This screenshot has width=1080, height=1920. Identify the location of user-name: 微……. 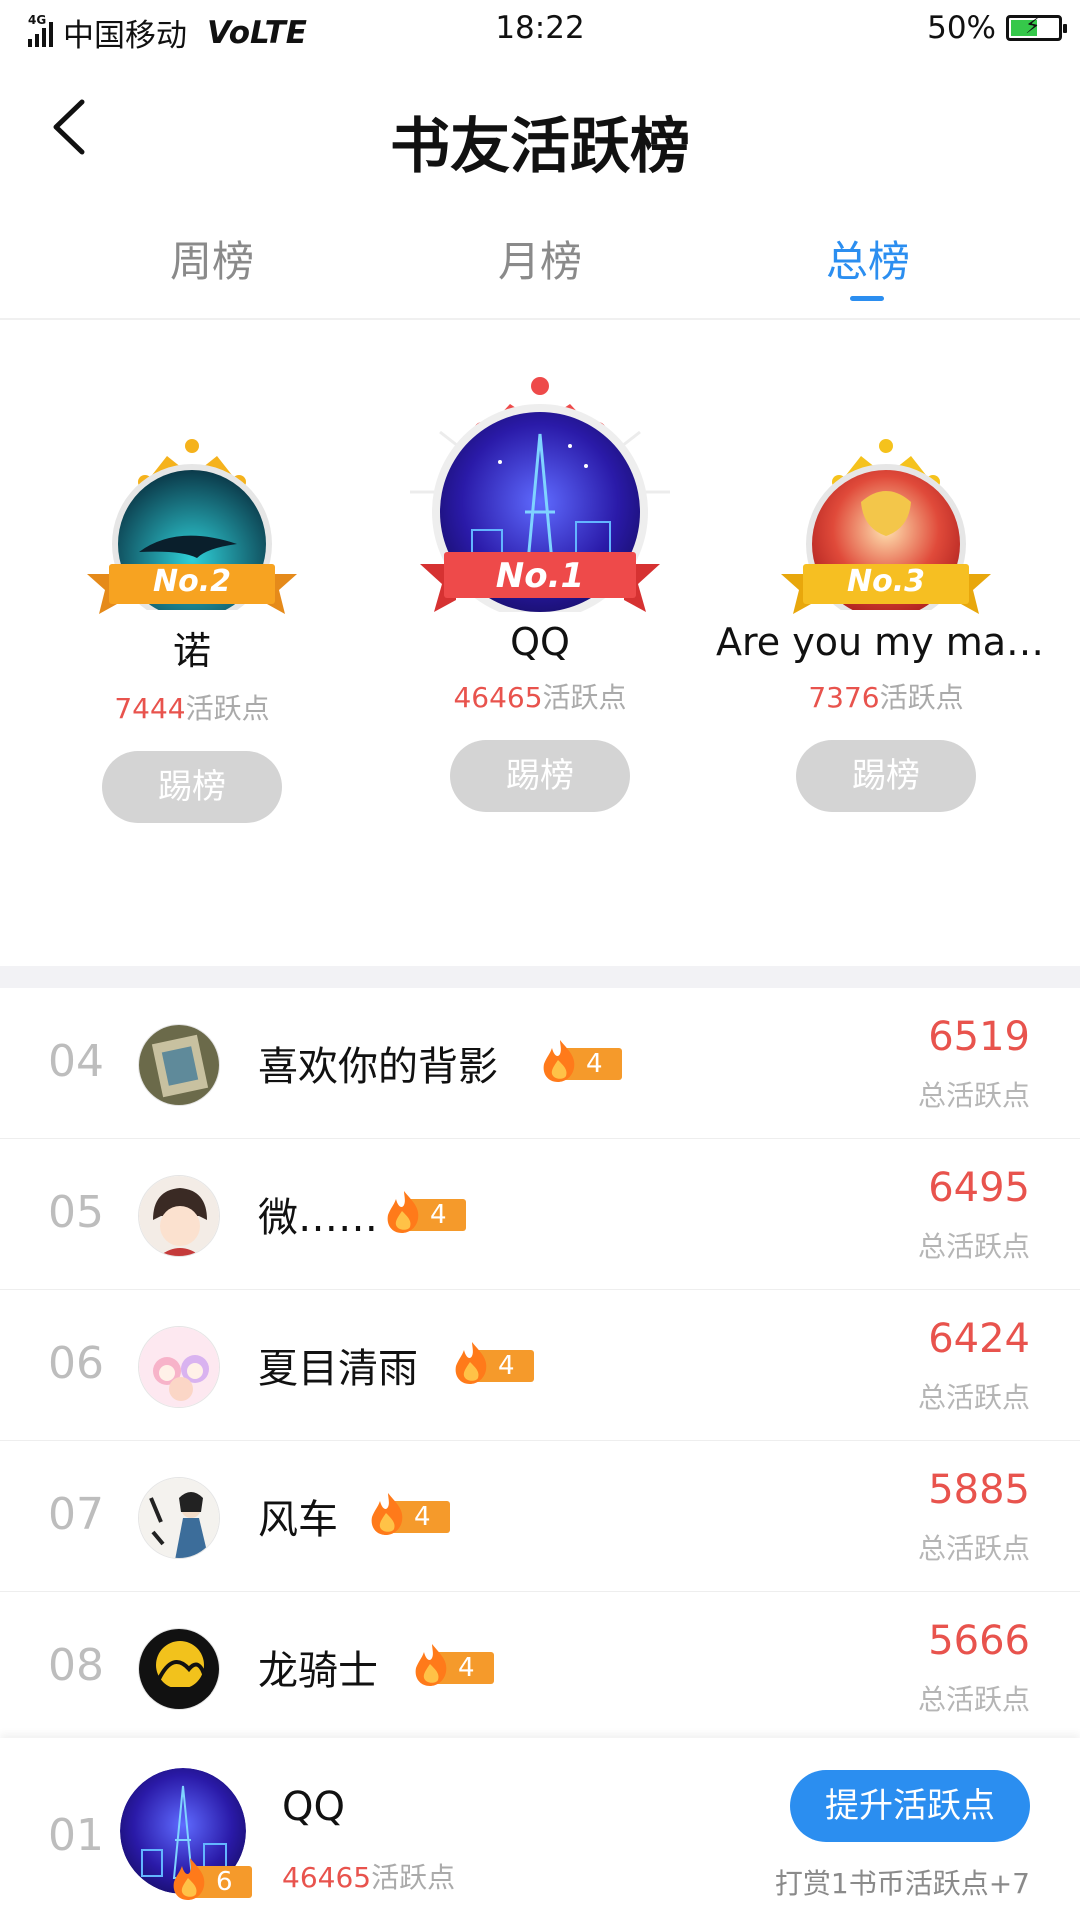
(318, 1218).